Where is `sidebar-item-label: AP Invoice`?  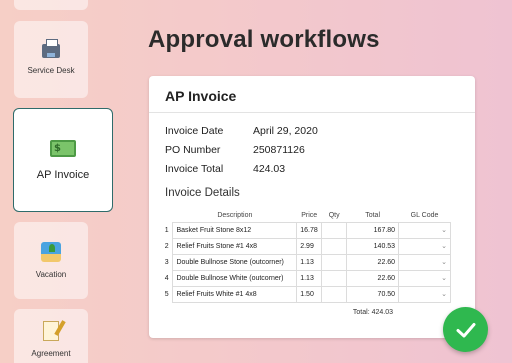
sidebar-item-label: AP Invoice is located at coordinates (63, 174).